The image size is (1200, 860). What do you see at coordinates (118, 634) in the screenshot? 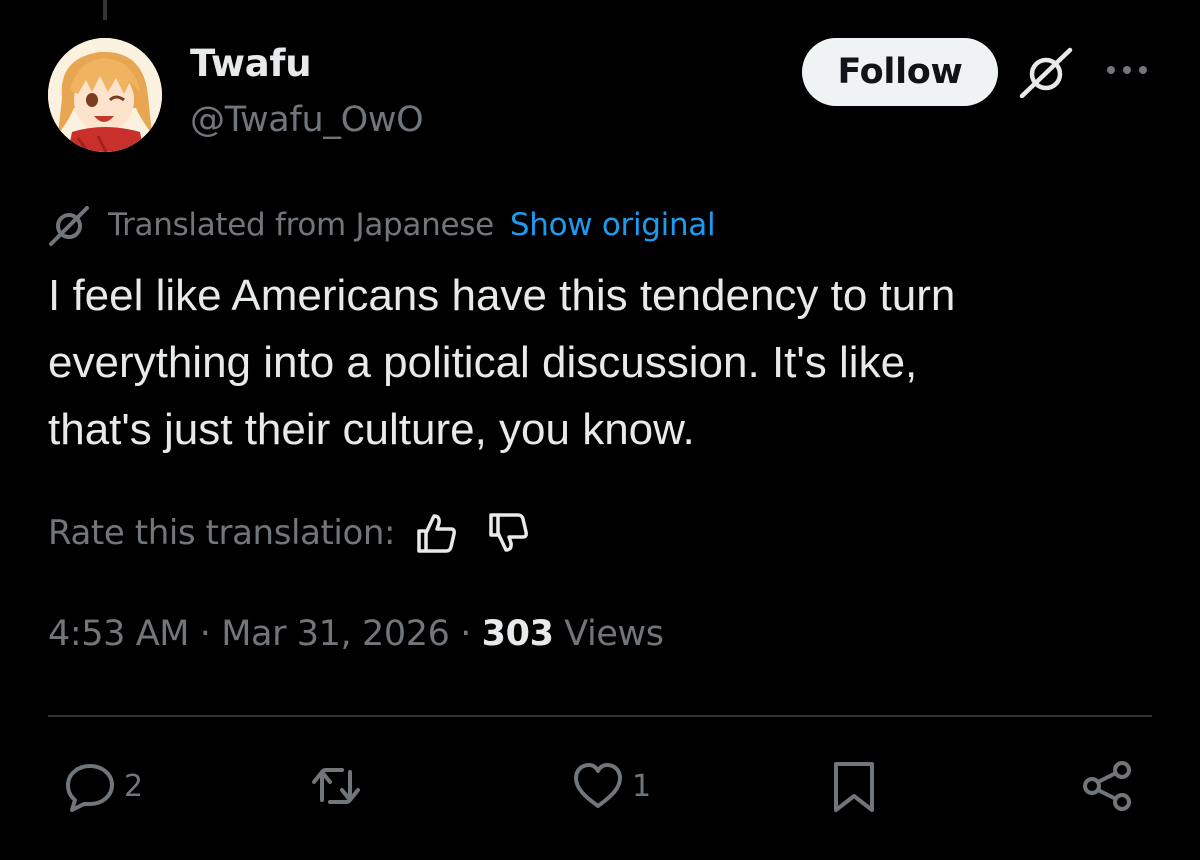
I see `tweet-time: 4:53 AM` at bounding box center [118, 634].